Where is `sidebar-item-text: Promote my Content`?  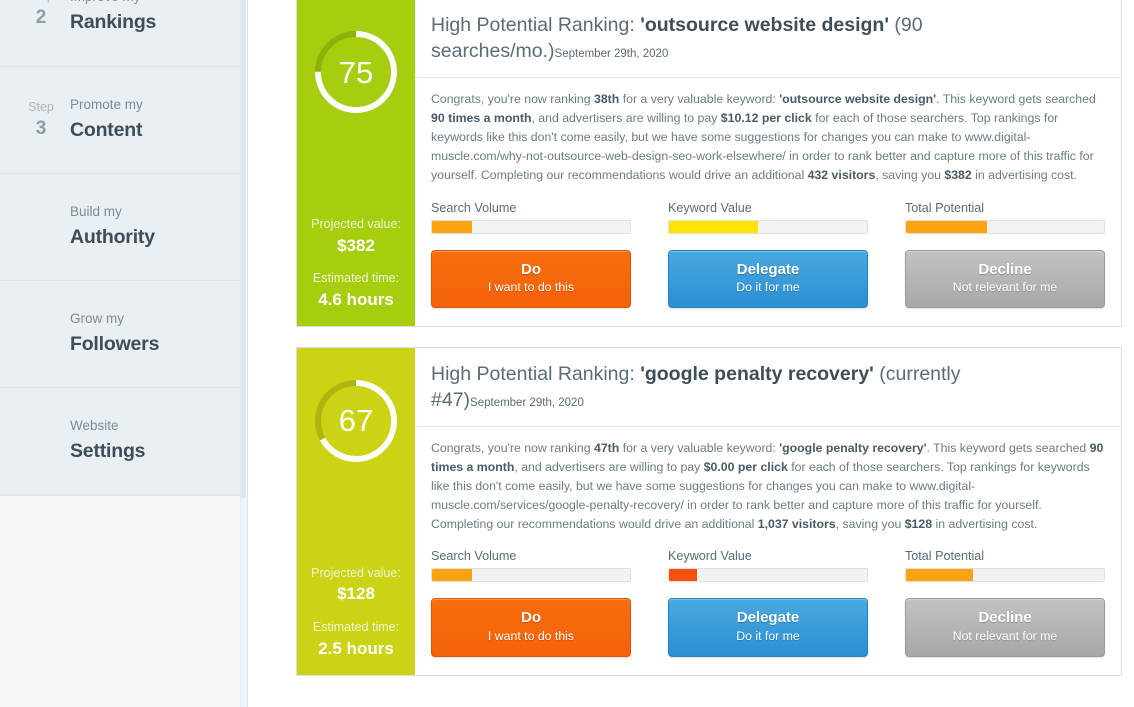
sidebar-item-text: Promote my Content is located at coordinates (151, 120).